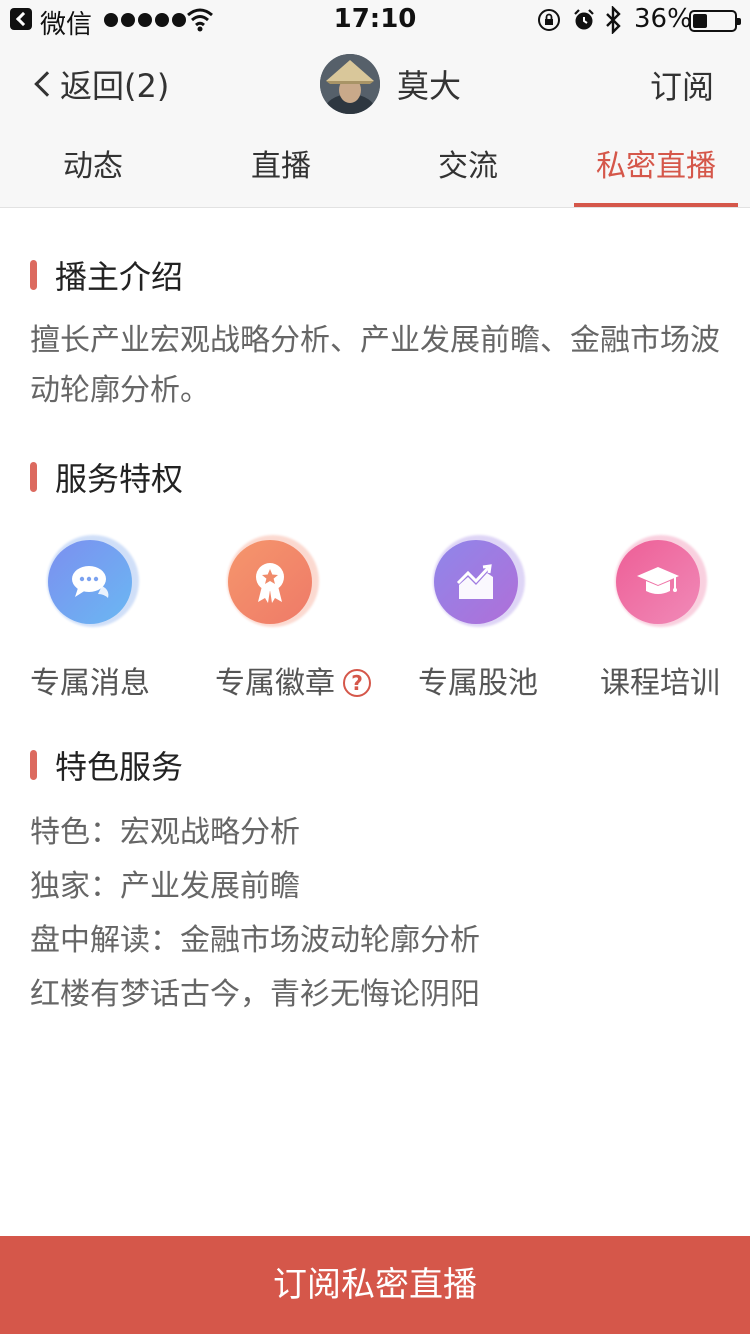 Image resolution: width=750 pixels, height=1334 pixels. I want to click on subscribe-private-live-button: 订阅私密直播, so click(375, 1285).